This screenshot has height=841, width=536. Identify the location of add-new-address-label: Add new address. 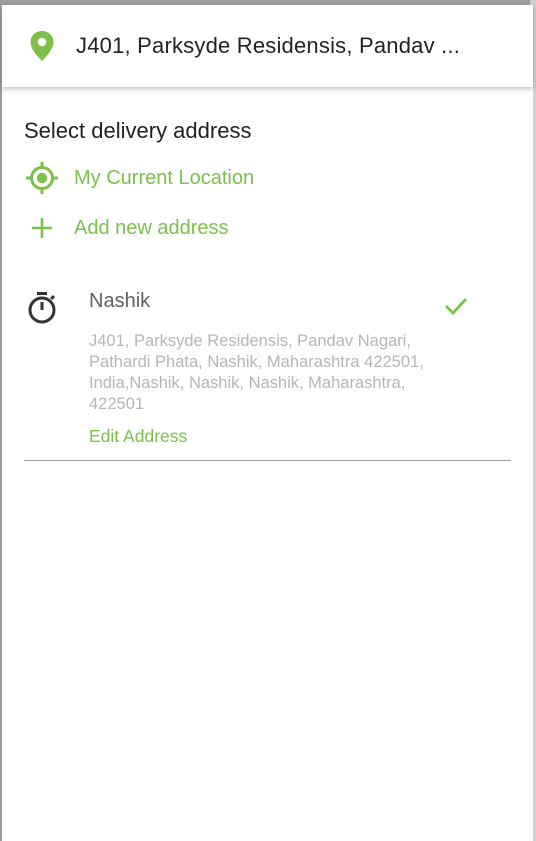
(151, 227).